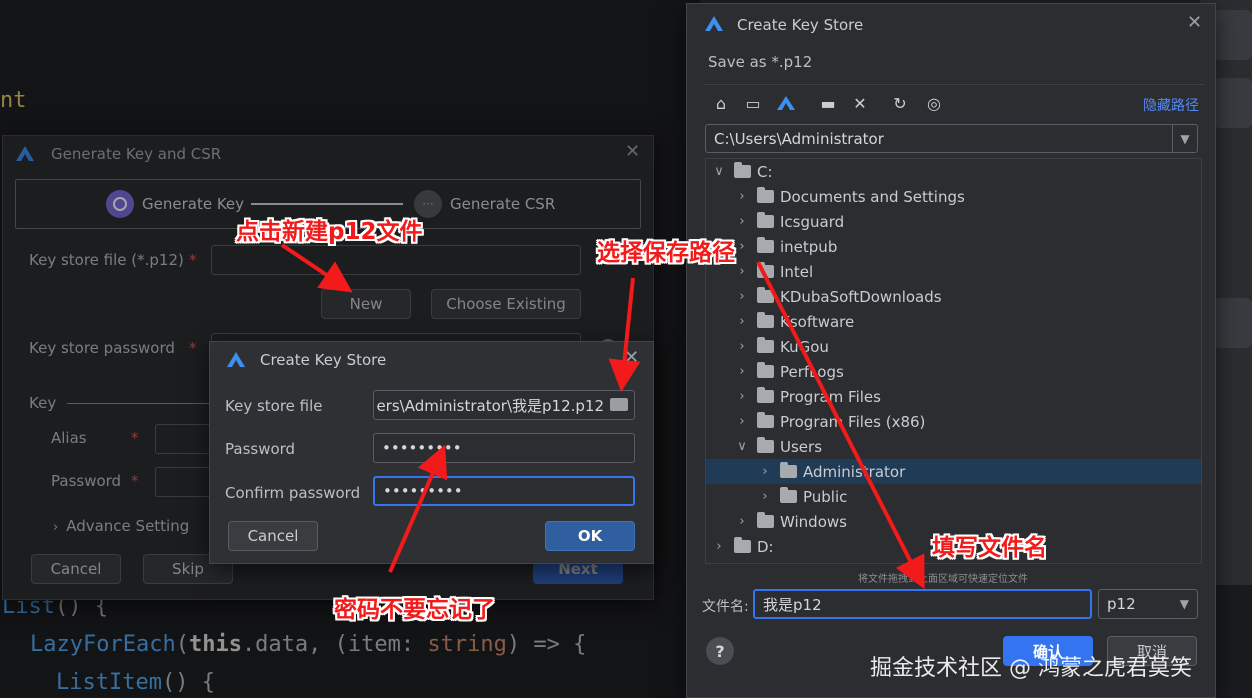 This screenshot has height=698, width=1252. Describe the element at coordinates (828, 103) in the screenshot. I see `new-folder-icon: ▬` at that location.